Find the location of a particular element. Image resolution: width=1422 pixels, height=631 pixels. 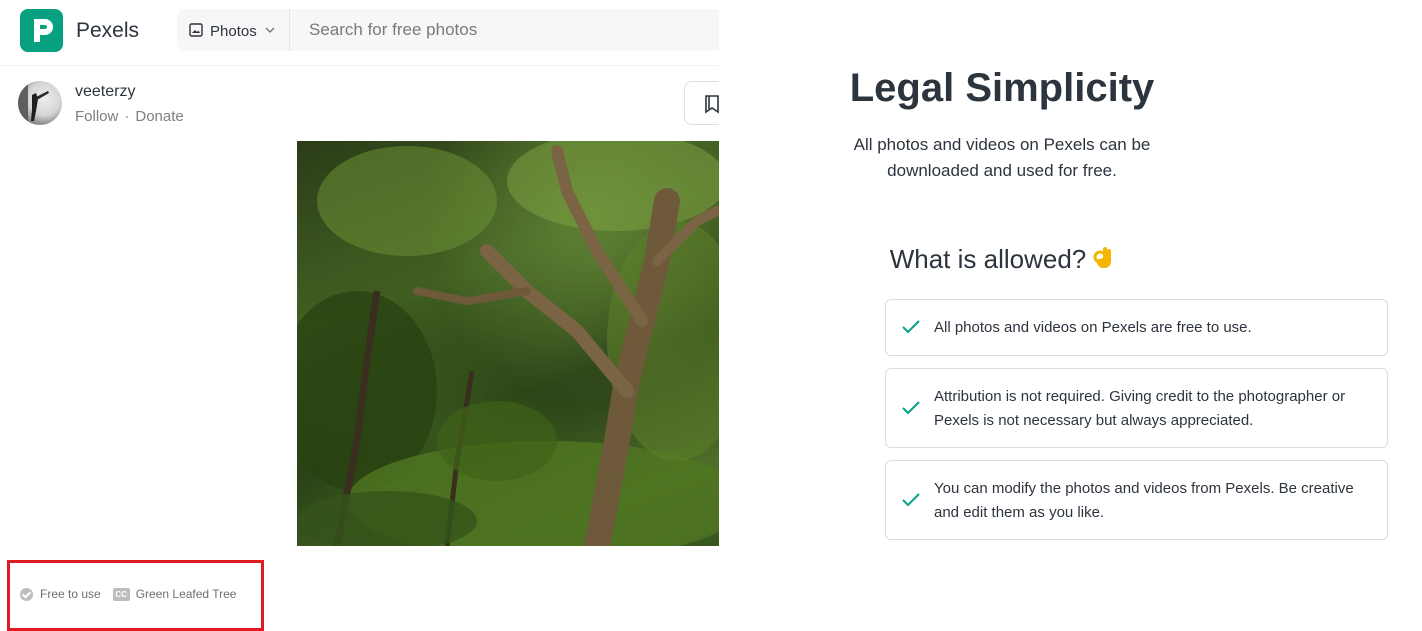

avatar is located at coordinates (40, 103).